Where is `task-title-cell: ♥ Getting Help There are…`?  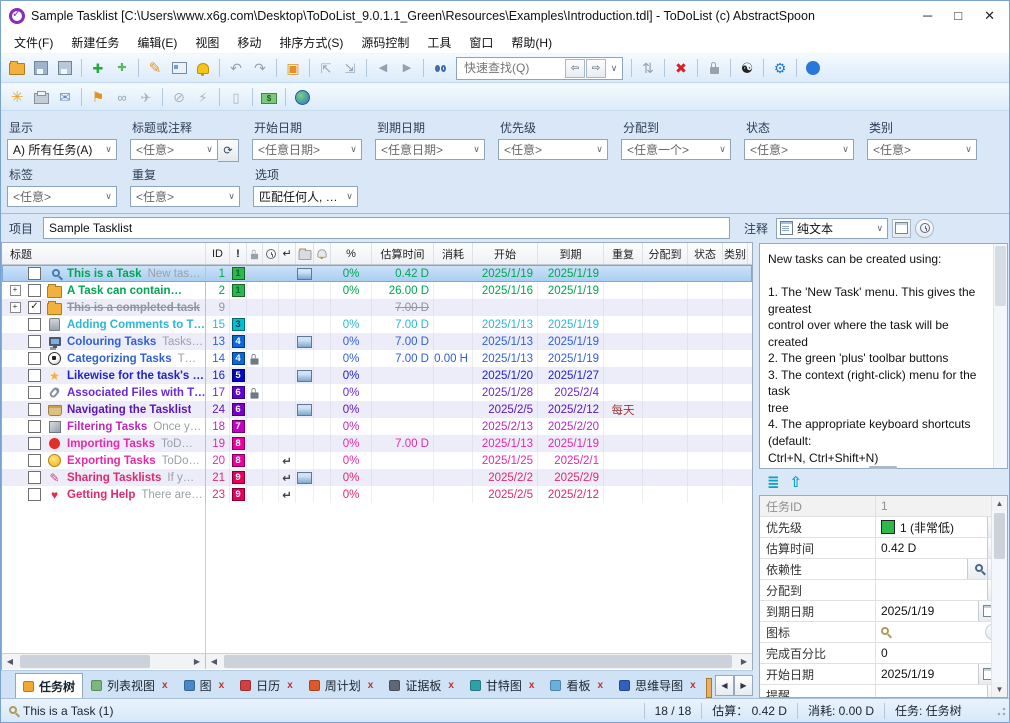
task-title-cell: ♥ Getting Help There are… is located at coordinates (104, 494).